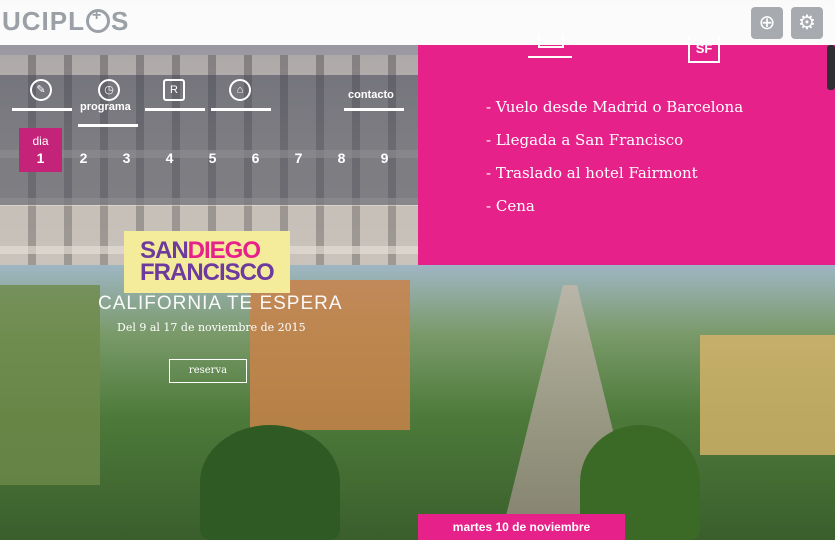 This screenshot has width=835, height=540. Describe the element at coordinates (212, 150) in the screenshot. I see `day-button-5: 5` at that location.